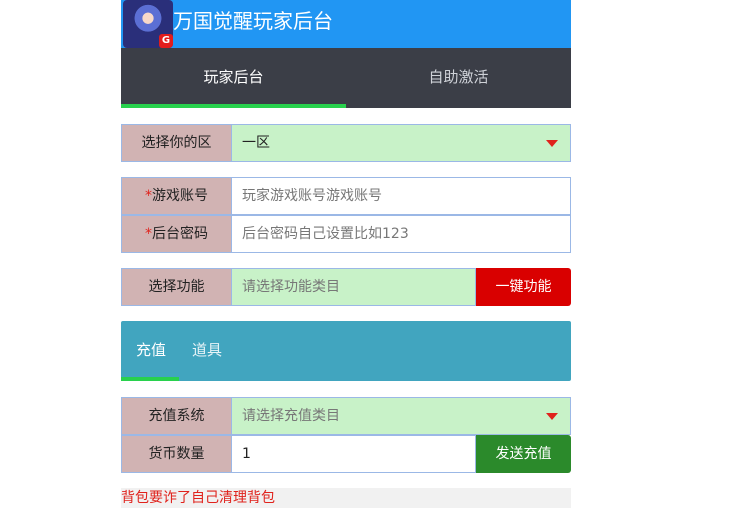 The image size is (742, 526). What do you see at coordinates (246, 454) in the screenshot?
I see `amount-value: 1` at bounding box center [246, 454].